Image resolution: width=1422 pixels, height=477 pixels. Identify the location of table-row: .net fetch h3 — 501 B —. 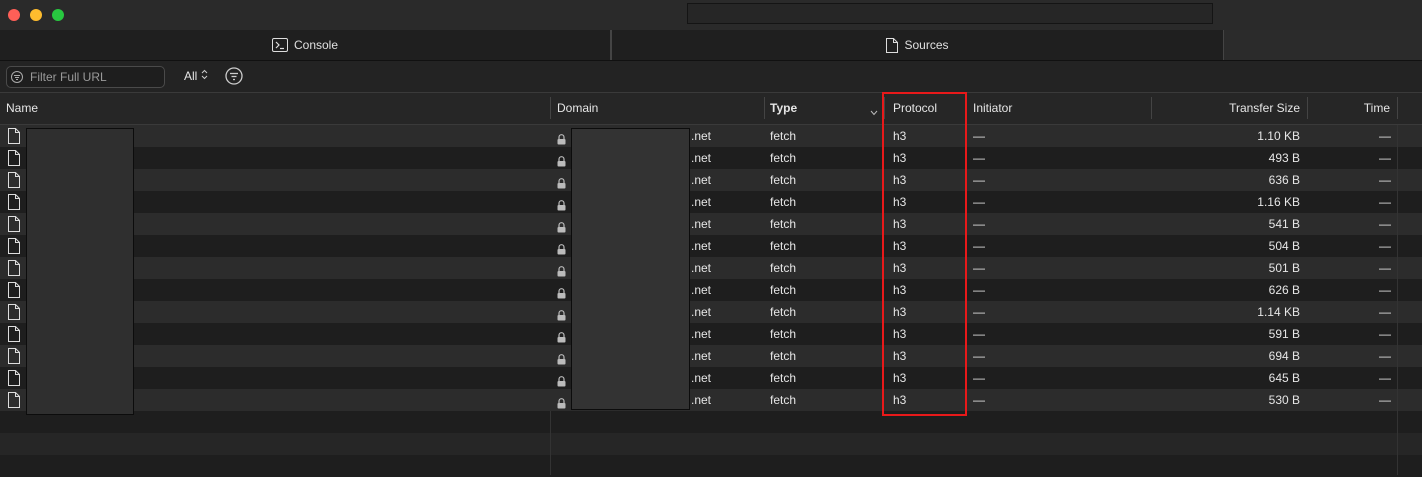
(711, 268).